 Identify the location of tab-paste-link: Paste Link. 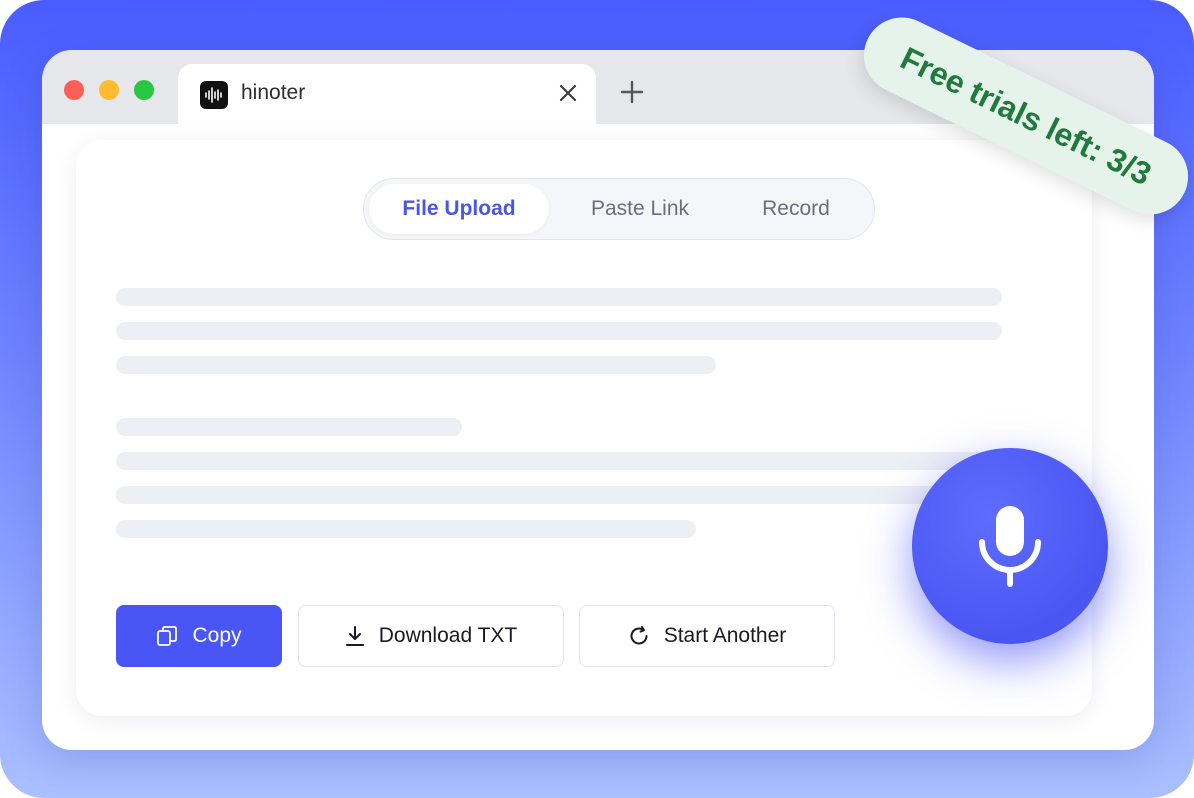
(640, 209).